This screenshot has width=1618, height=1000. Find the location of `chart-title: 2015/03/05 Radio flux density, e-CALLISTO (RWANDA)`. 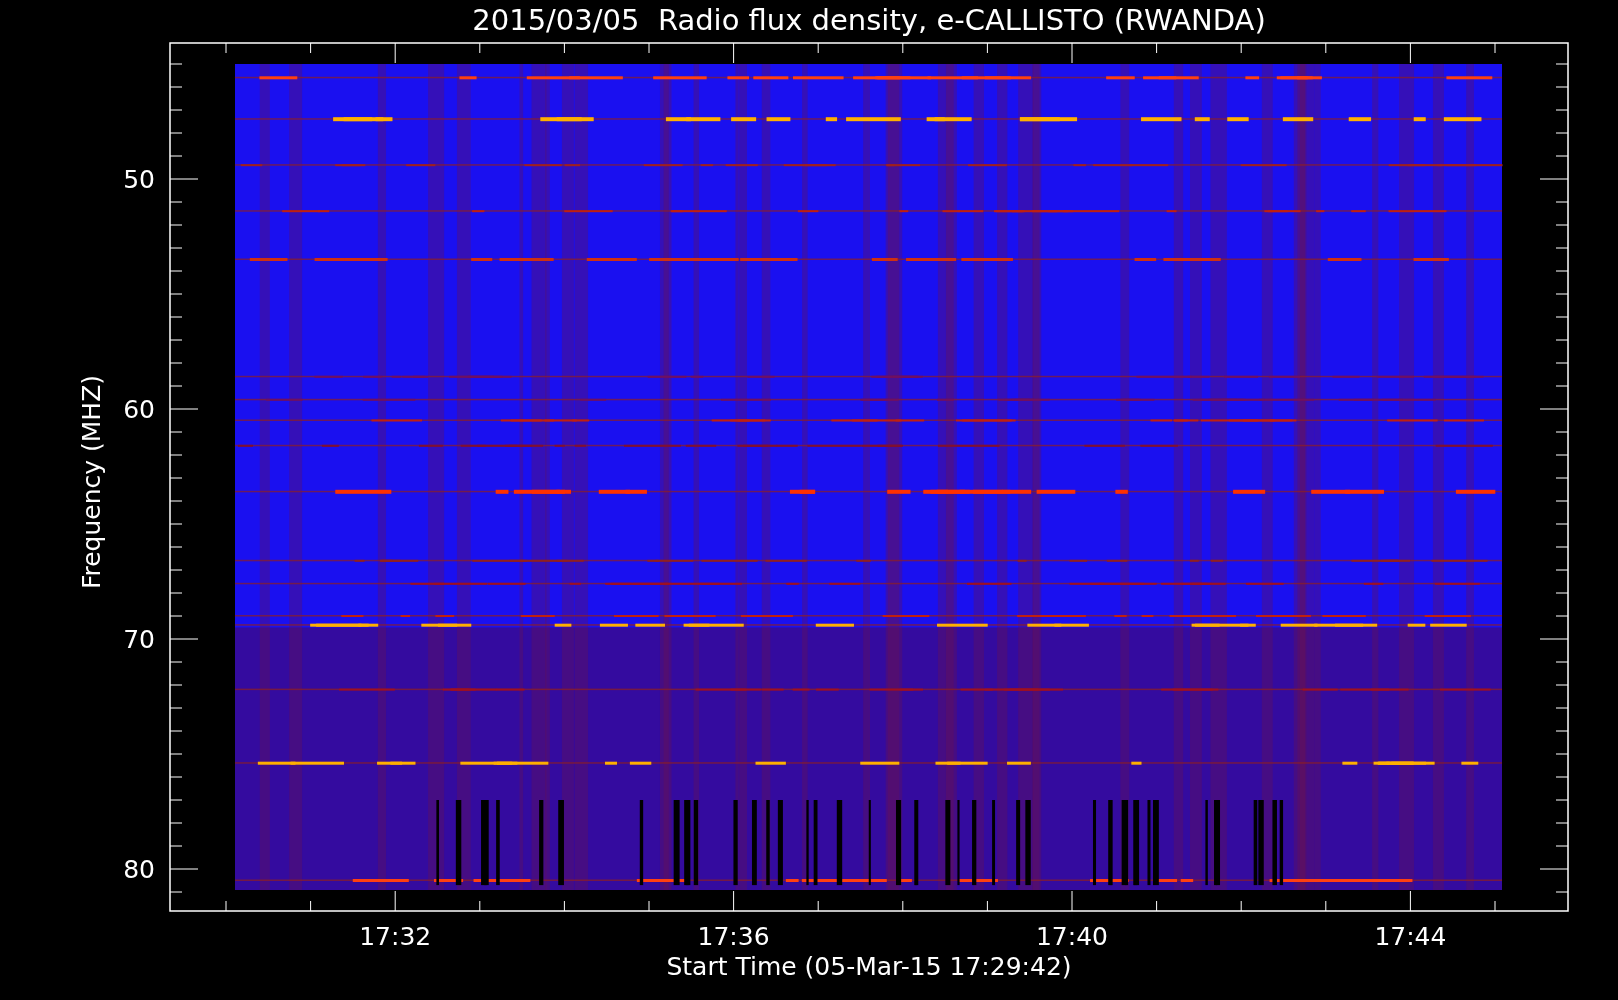

chart-title: 2015/03/05 Radio flux density, e-CALLISTO (RWANDA) is located at coordinates (869, 20).